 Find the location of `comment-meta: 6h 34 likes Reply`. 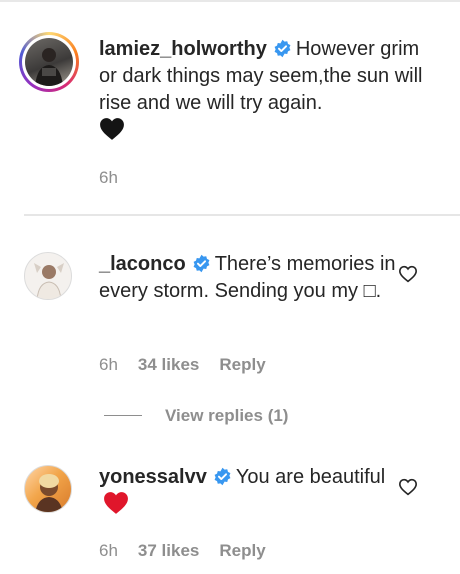

comment-meta: 6h 34 likes Reply is located at coordinates (192, 365).